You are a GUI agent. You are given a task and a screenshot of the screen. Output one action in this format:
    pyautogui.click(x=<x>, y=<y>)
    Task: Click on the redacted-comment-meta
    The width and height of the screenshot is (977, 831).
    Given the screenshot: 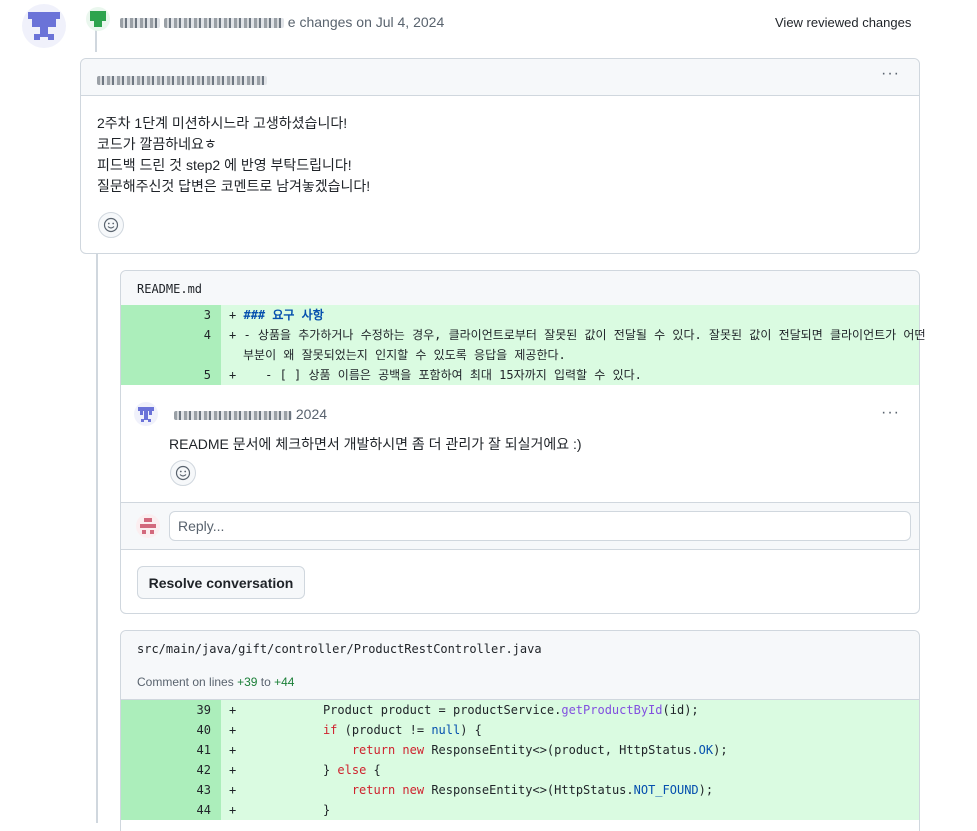 What is the action you would take?
    pyautogui.click(x=182, y=79)
    